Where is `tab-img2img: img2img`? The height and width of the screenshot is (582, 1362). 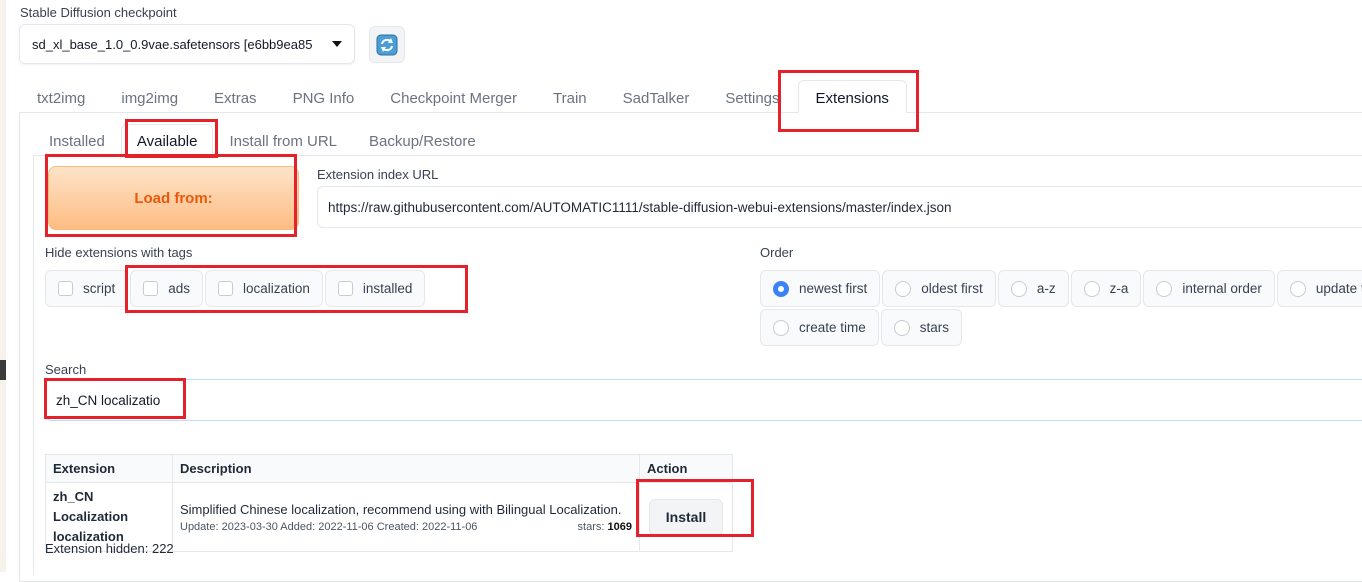 tab-img2img: img2img is located at coordinates (149, 96).